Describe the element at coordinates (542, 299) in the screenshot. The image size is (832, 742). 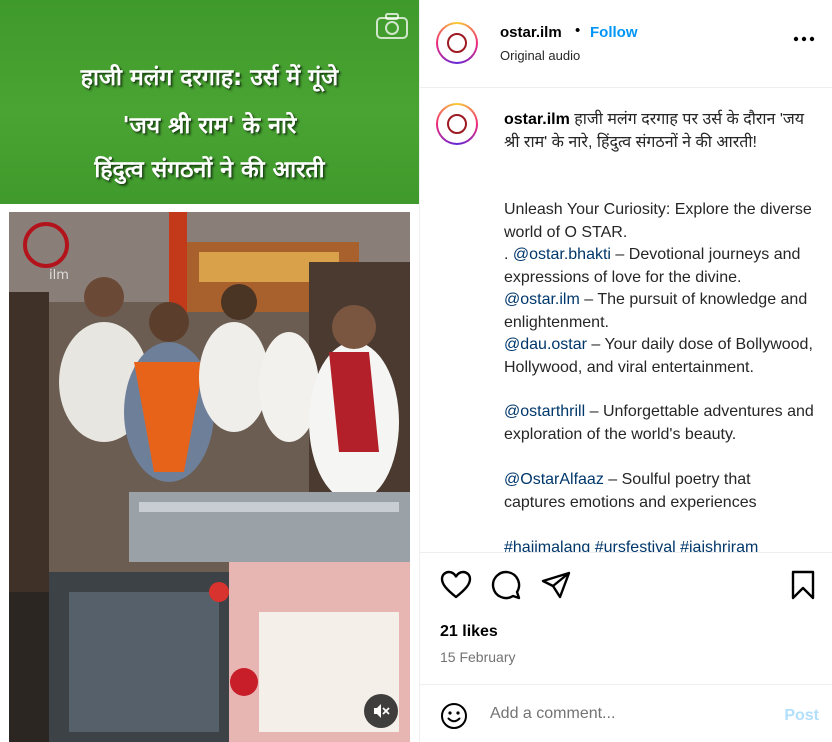
I see `mention-link: @ostar.ilm` at that location.